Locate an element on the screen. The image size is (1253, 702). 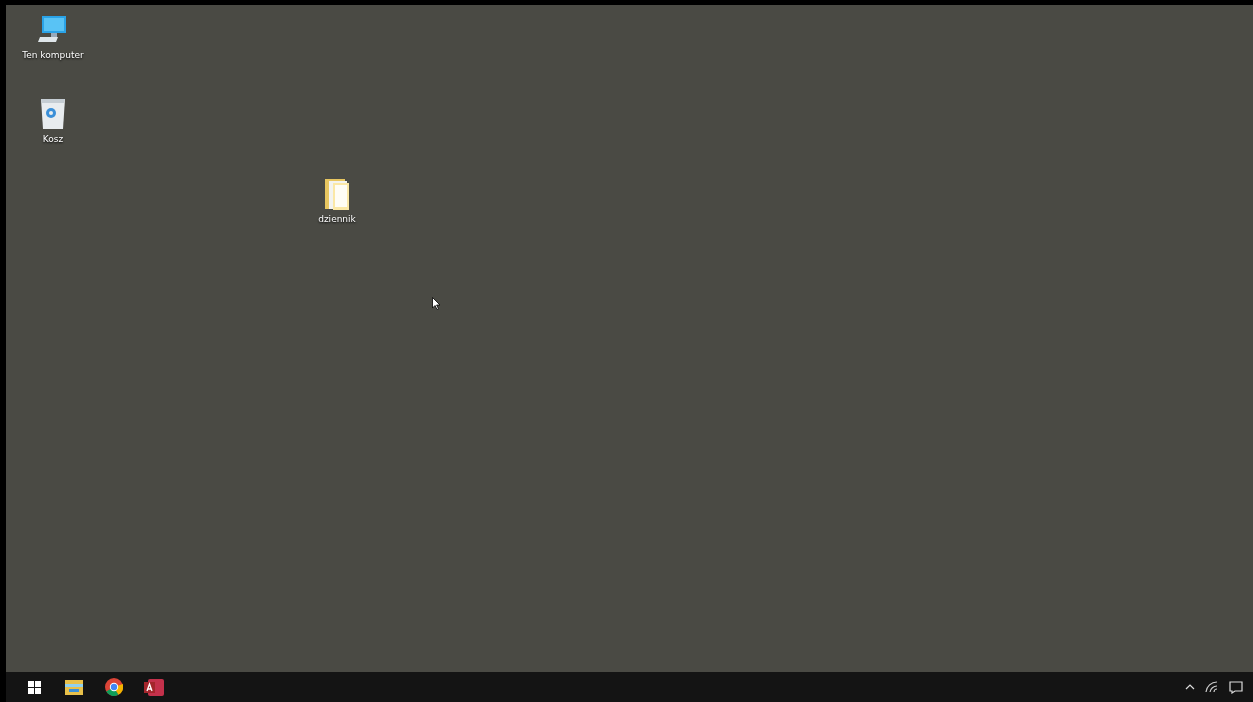
chevron-up-icon is located at coordinates (1190, 687).